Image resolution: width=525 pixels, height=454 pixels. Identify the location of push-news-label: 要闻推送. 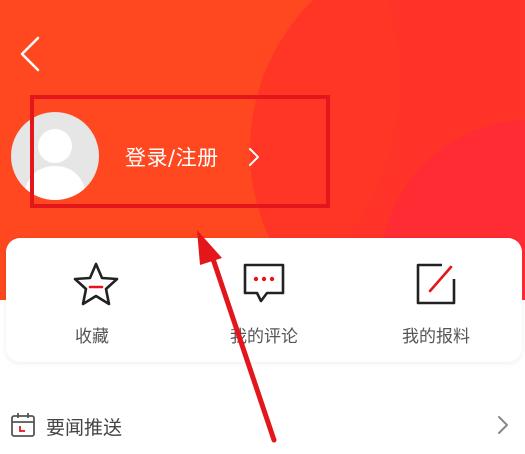
(84, 428).